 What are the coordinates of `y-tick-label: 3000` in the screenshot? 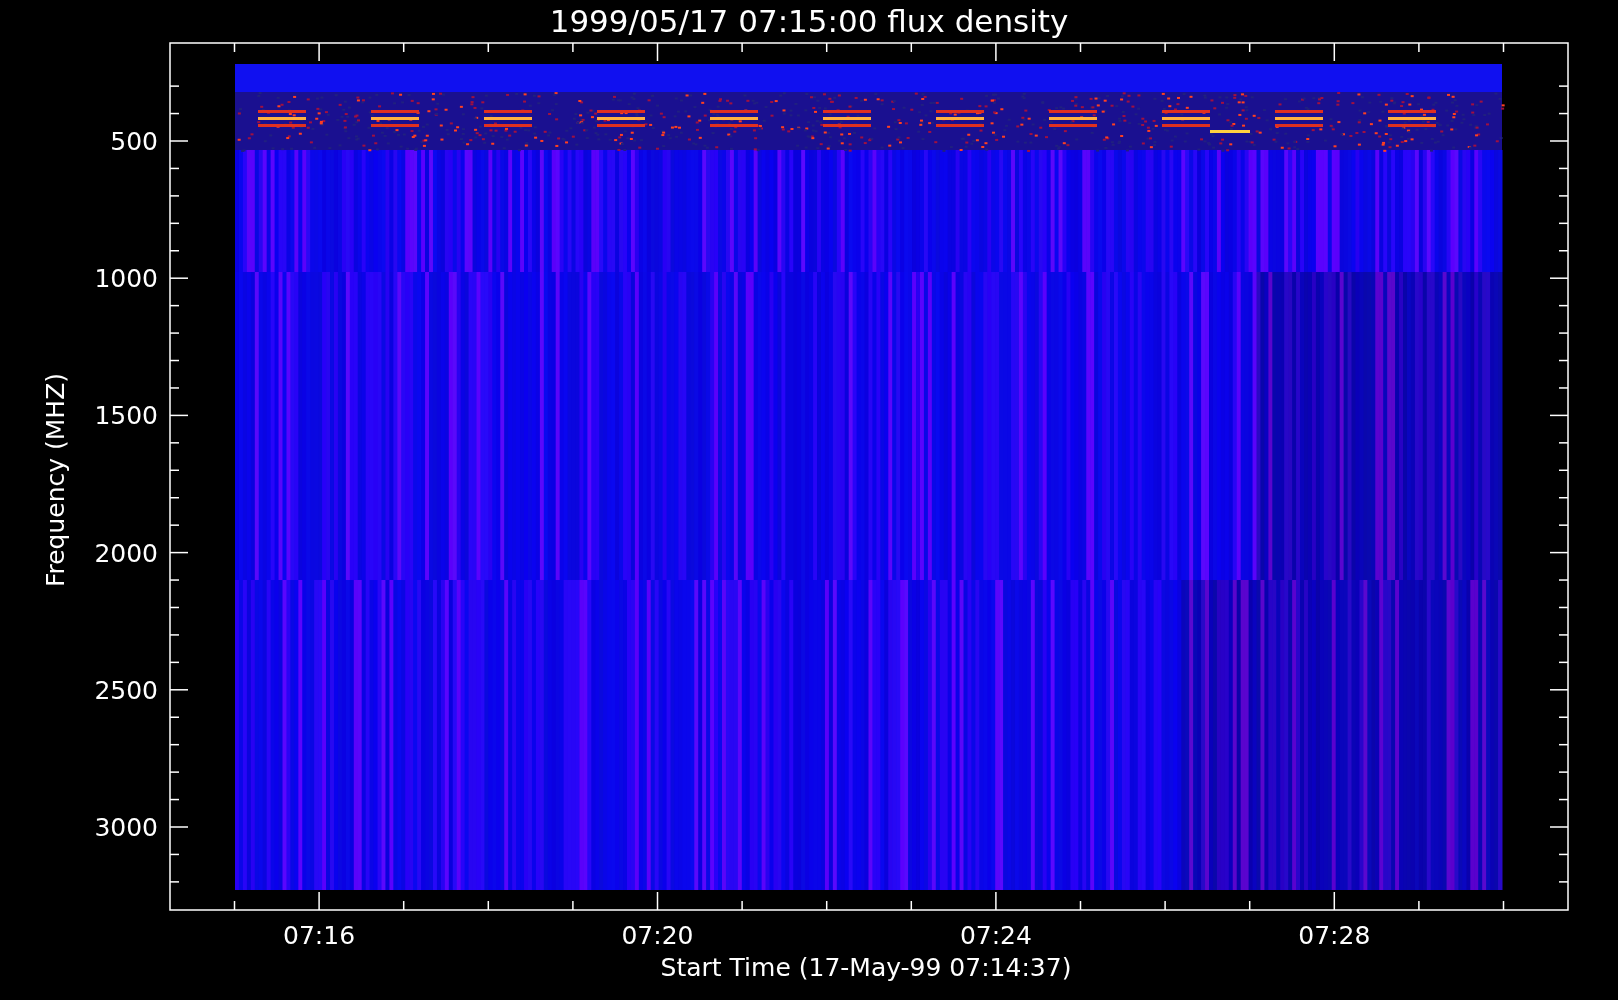 It's located at (126, 827).